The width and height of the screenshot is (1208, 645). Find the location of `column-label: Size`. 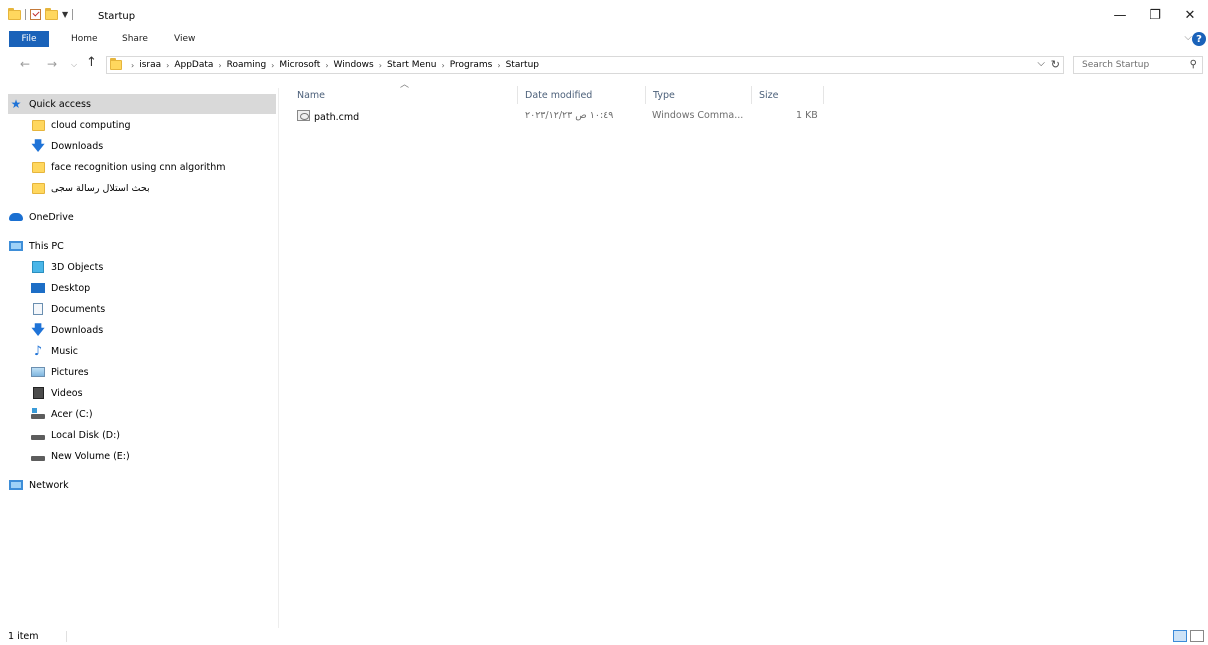

column-label: Size is located at coordinates (769, 95).